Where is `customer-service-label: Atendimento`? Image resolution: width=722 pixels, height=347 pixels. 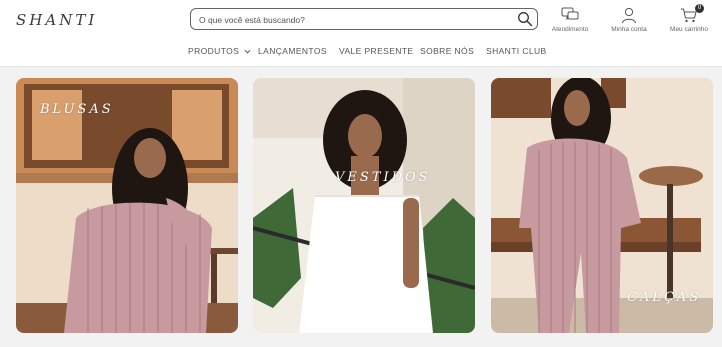
customer-service-label: Atendimento is located at coordinates (570, 29).